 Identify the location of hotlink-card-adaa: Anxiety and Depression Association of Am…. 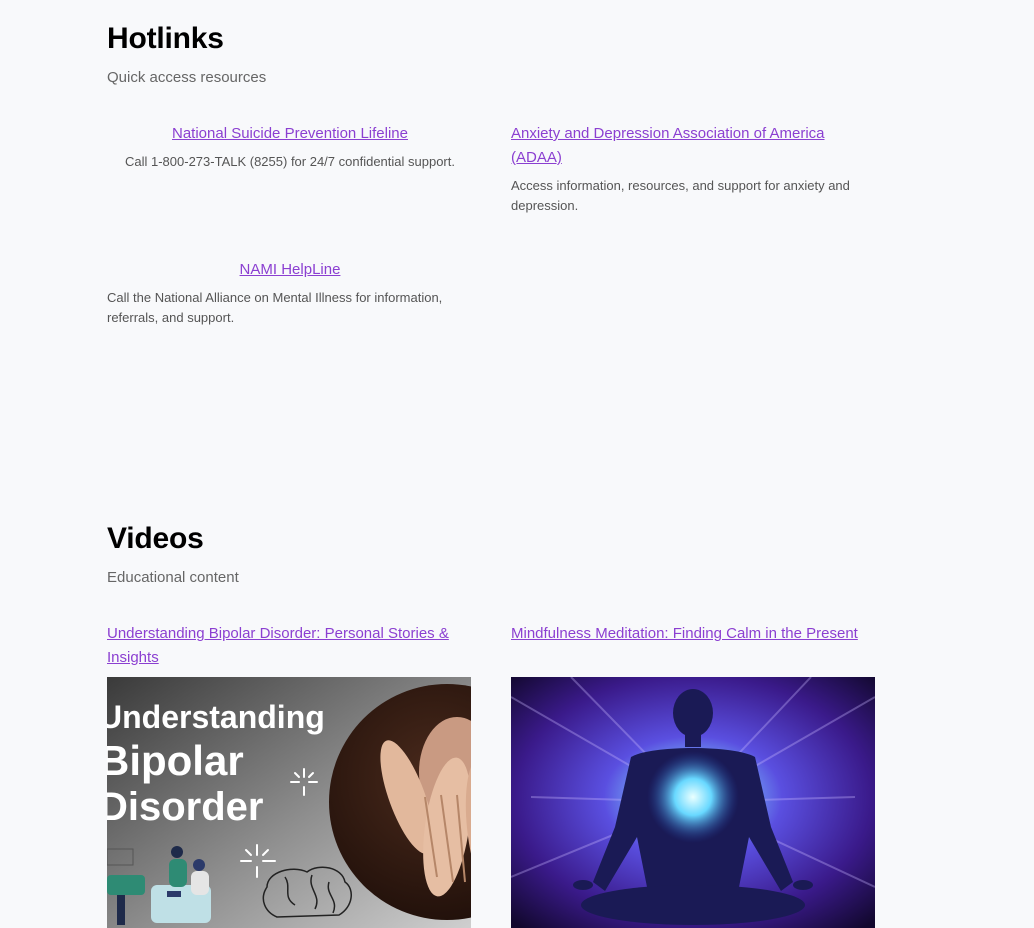
(694, 169).